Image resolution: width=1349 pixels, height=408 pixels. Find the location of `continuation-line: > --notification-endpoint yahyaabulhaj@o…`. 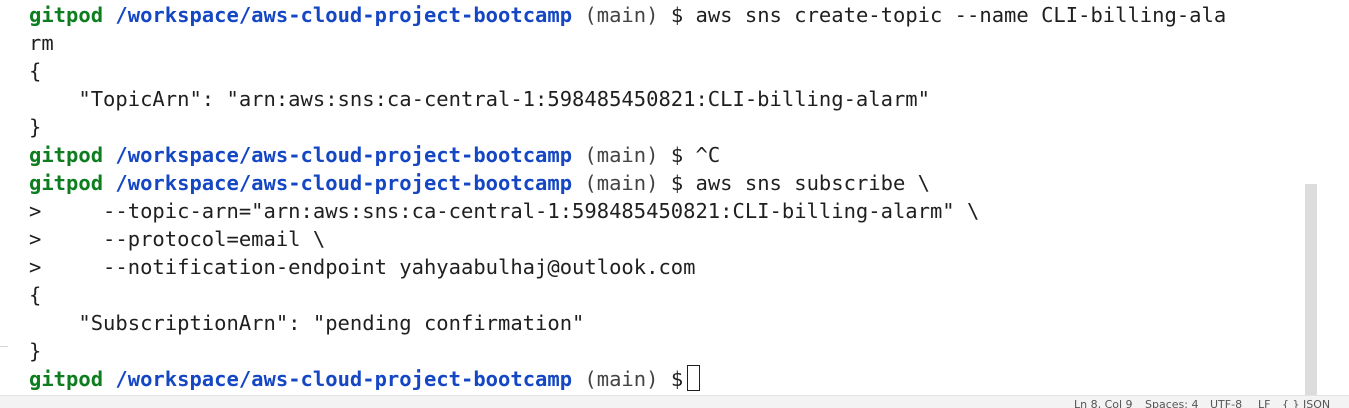

continuation-line: > --notification-endpoint yahyaabulhaj@o… is located at coordinates (362, 267).